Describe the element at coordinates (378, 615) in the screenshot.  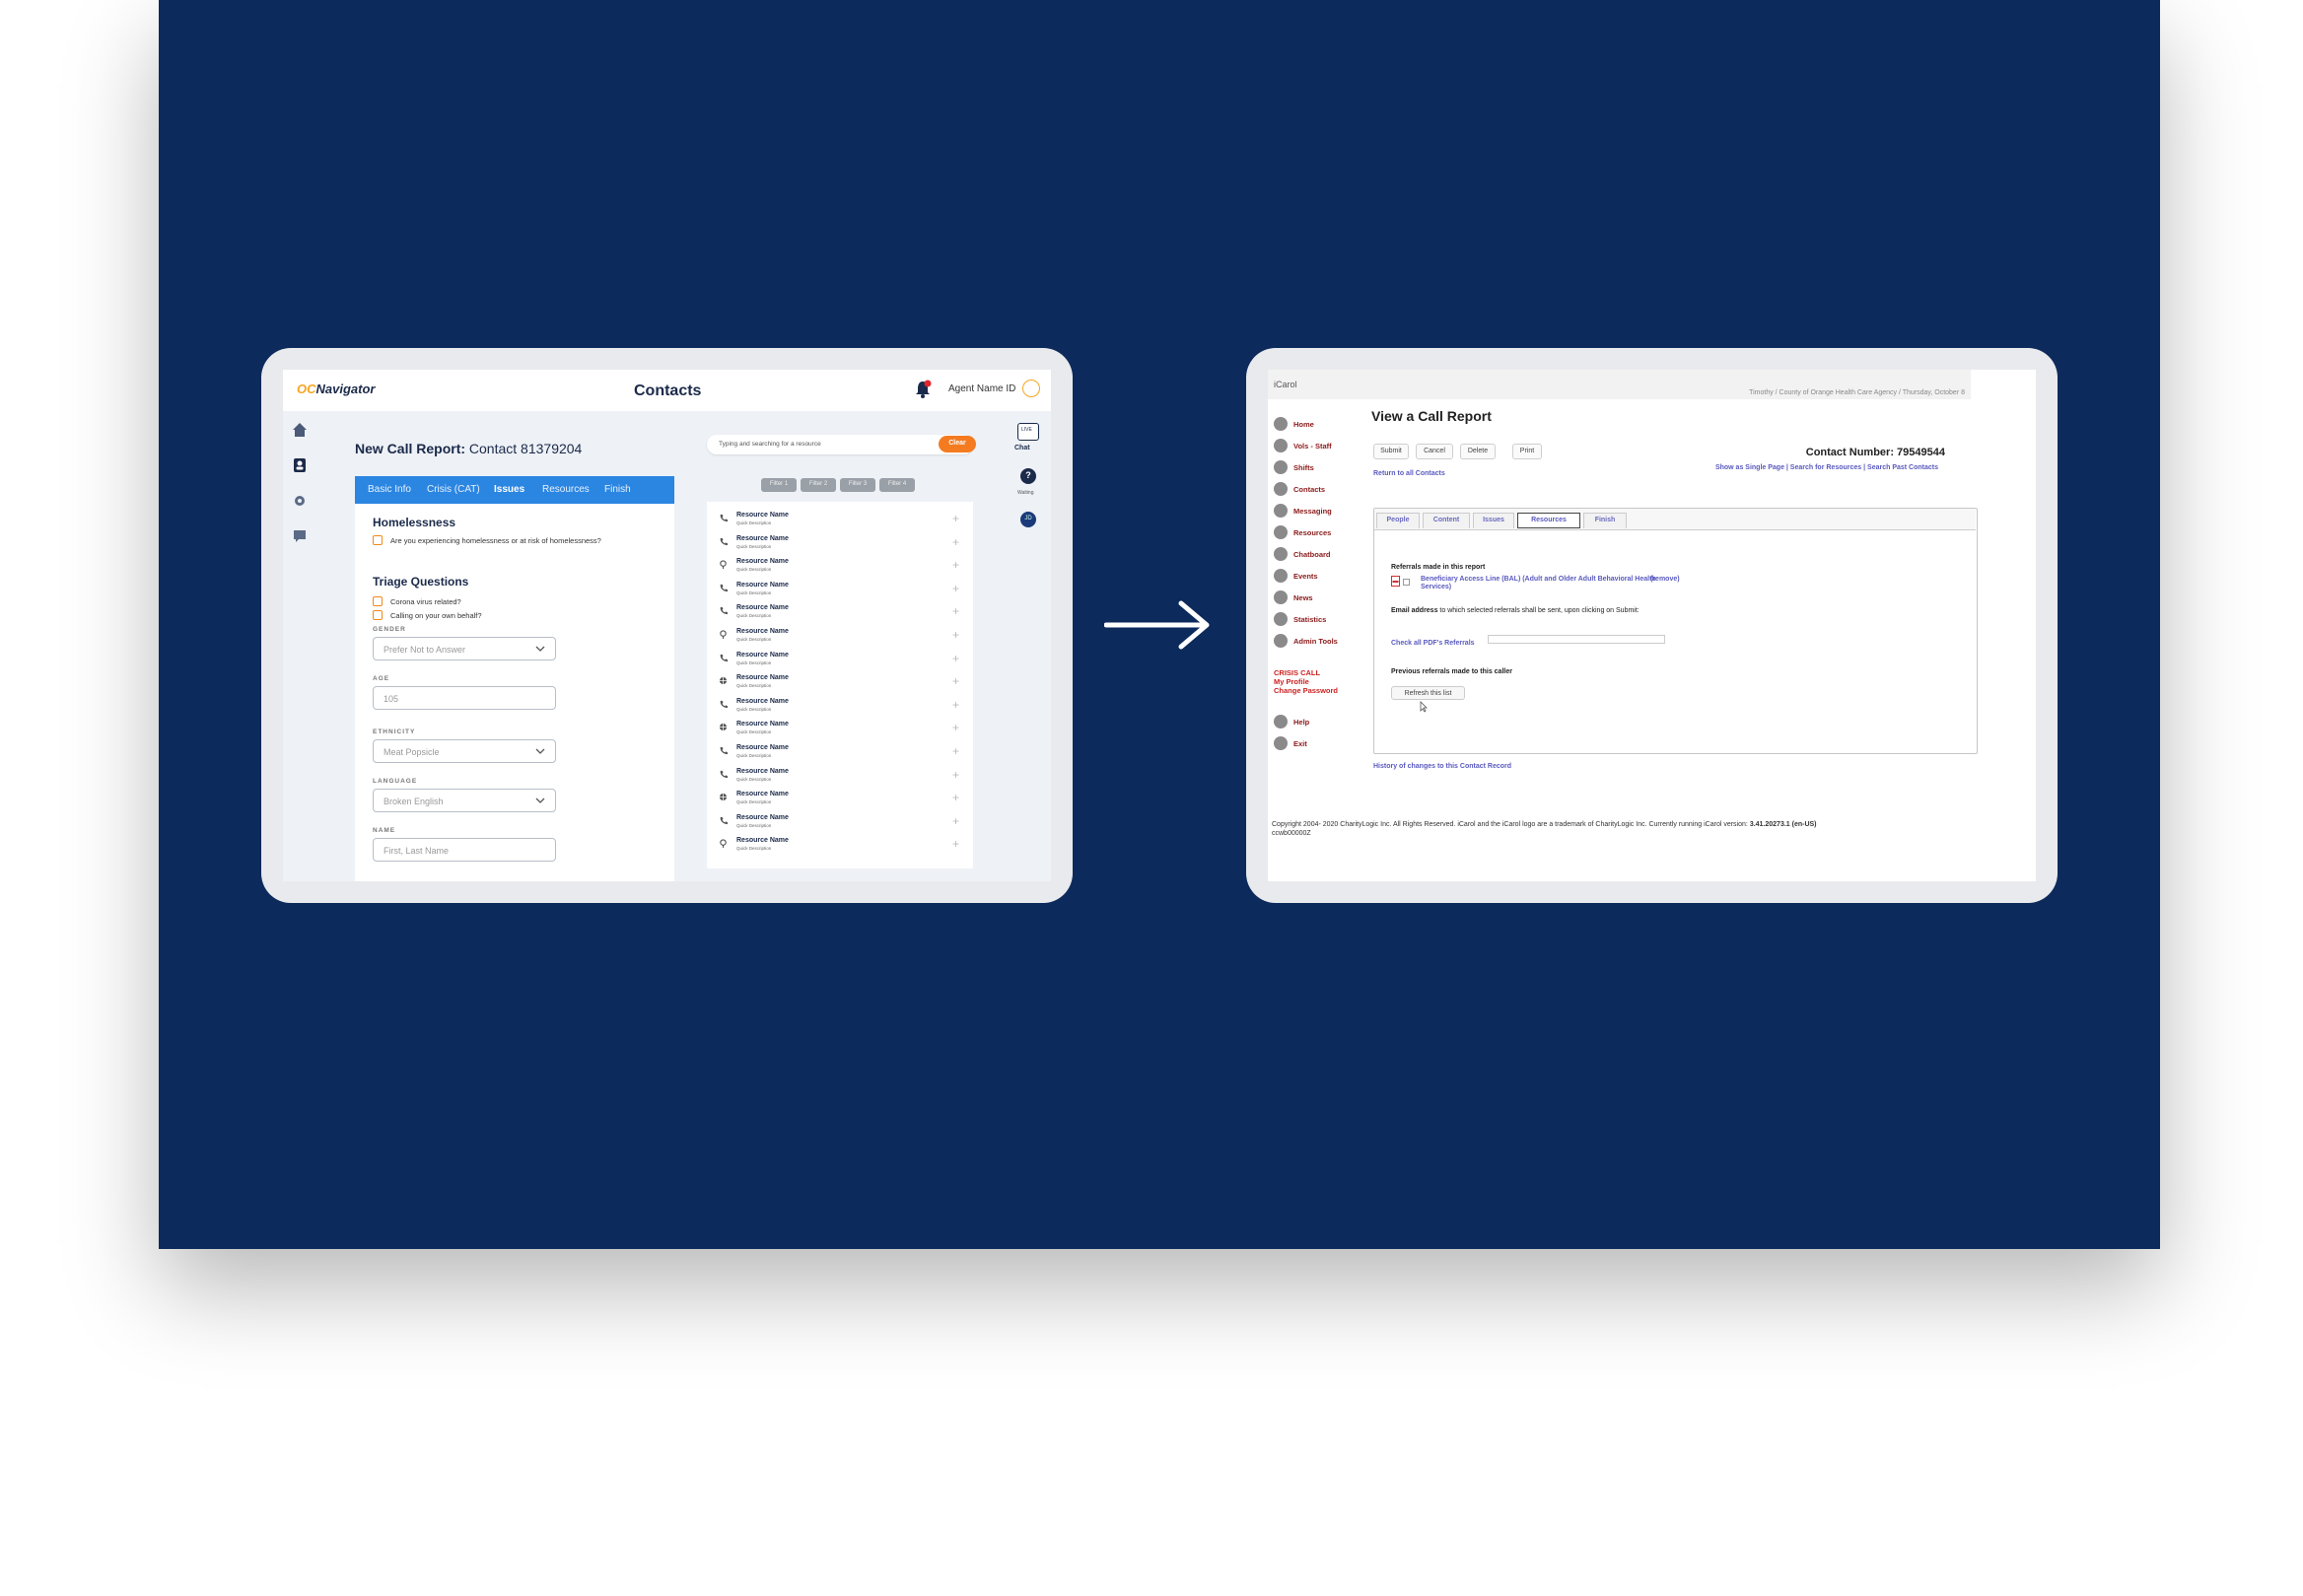
I see `own-behalf-checkbox` at that location.